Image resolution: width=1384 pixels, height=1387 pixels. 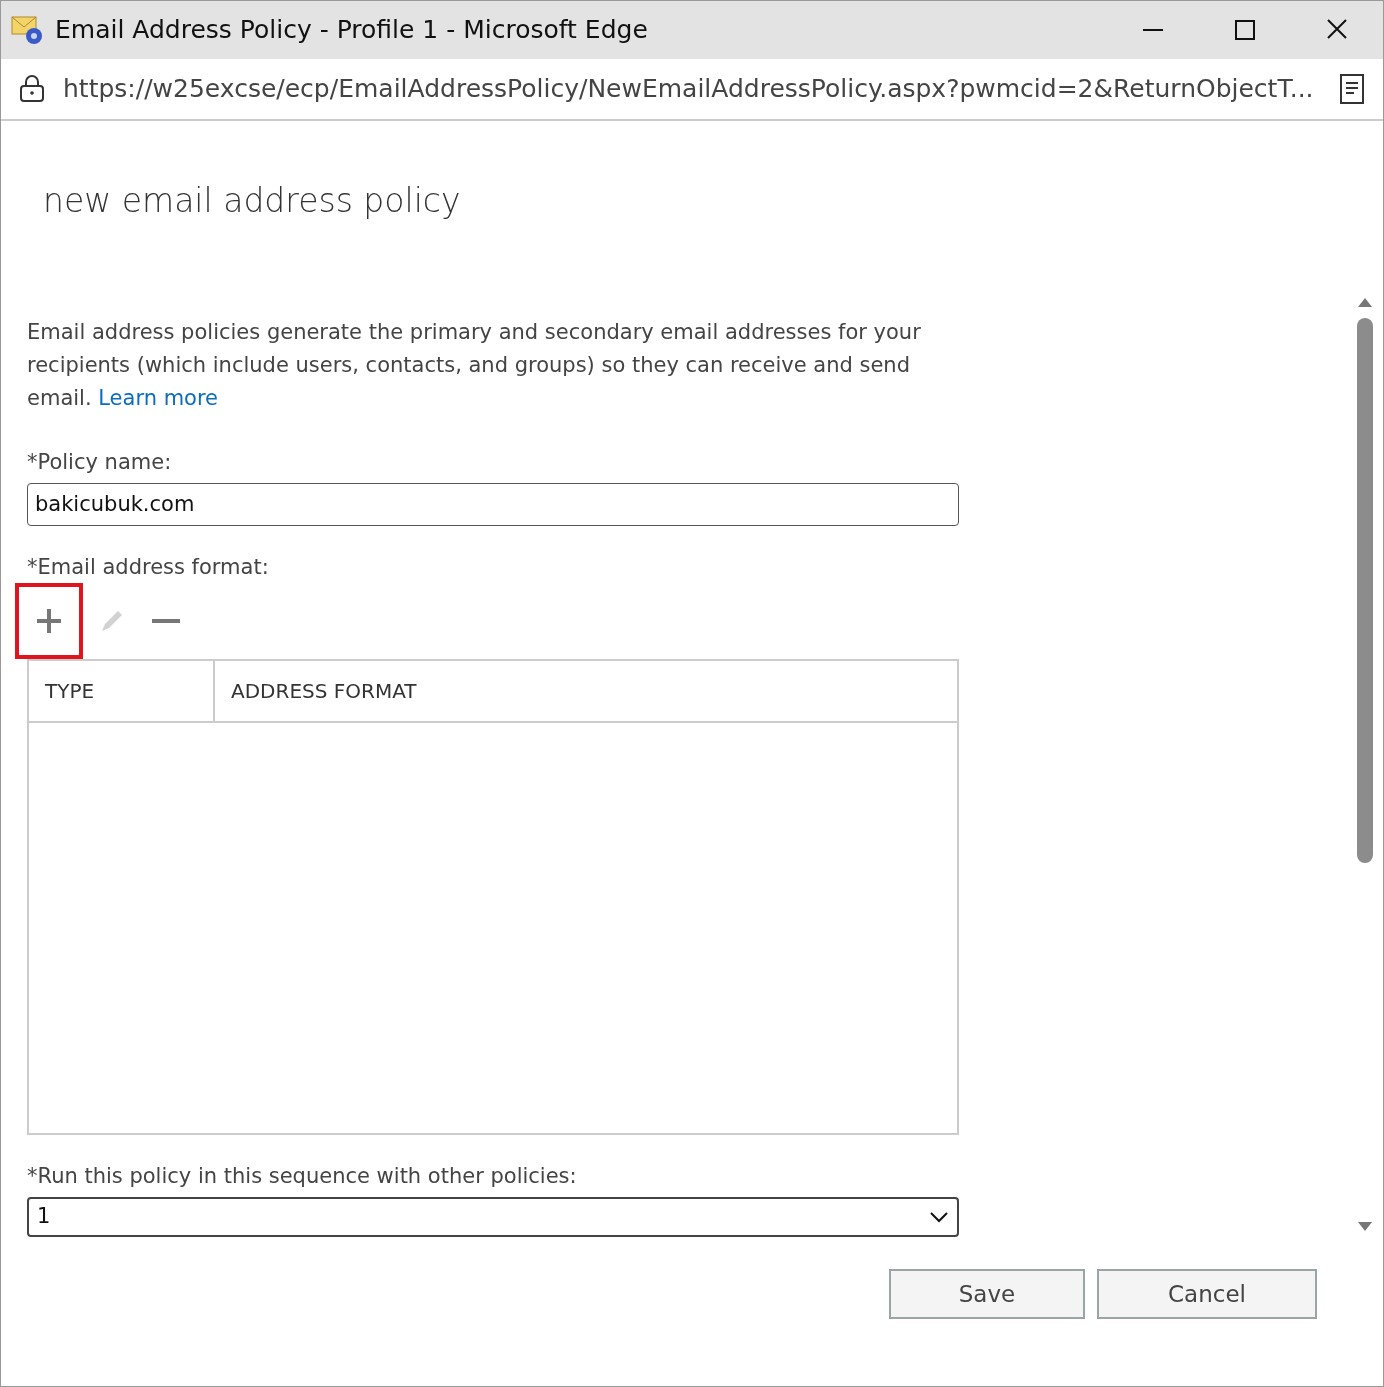 What do you see at coordinates (1365, 590) in the screenshot?
I see `scrollbar-thumb` at bounding box center [1365, 590].